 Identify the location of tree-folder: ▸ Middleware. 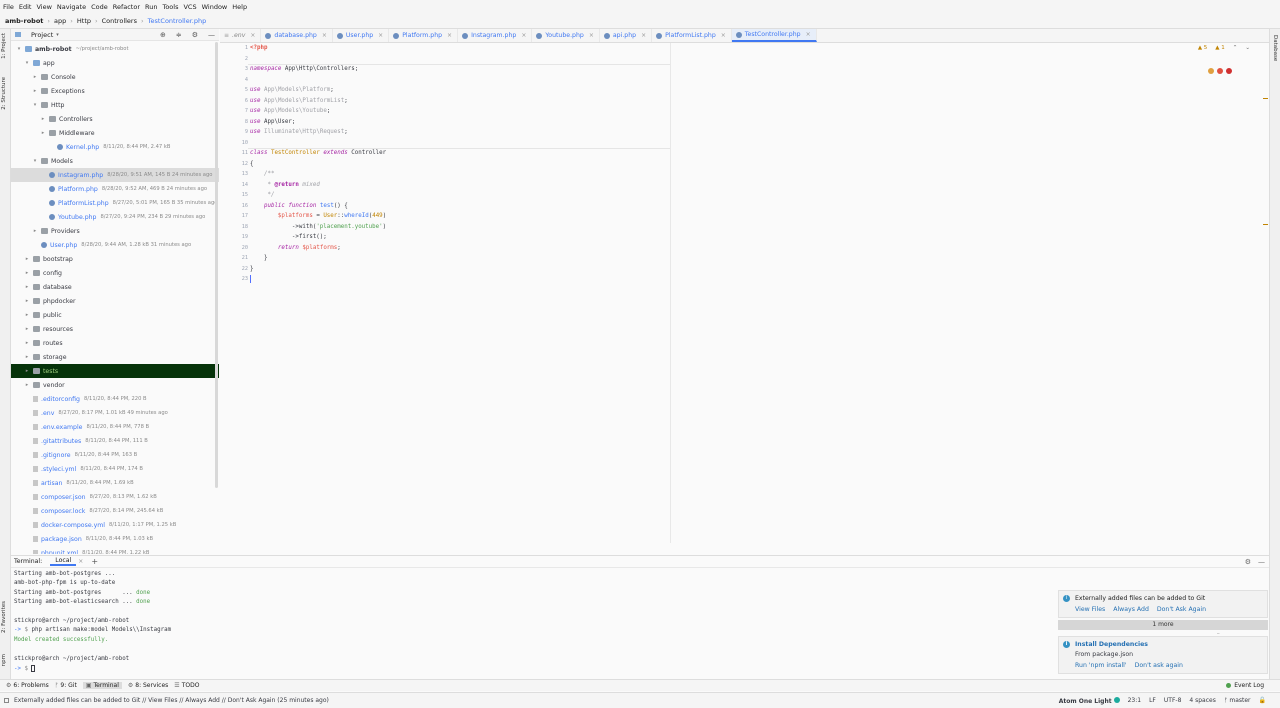
(115, 133).